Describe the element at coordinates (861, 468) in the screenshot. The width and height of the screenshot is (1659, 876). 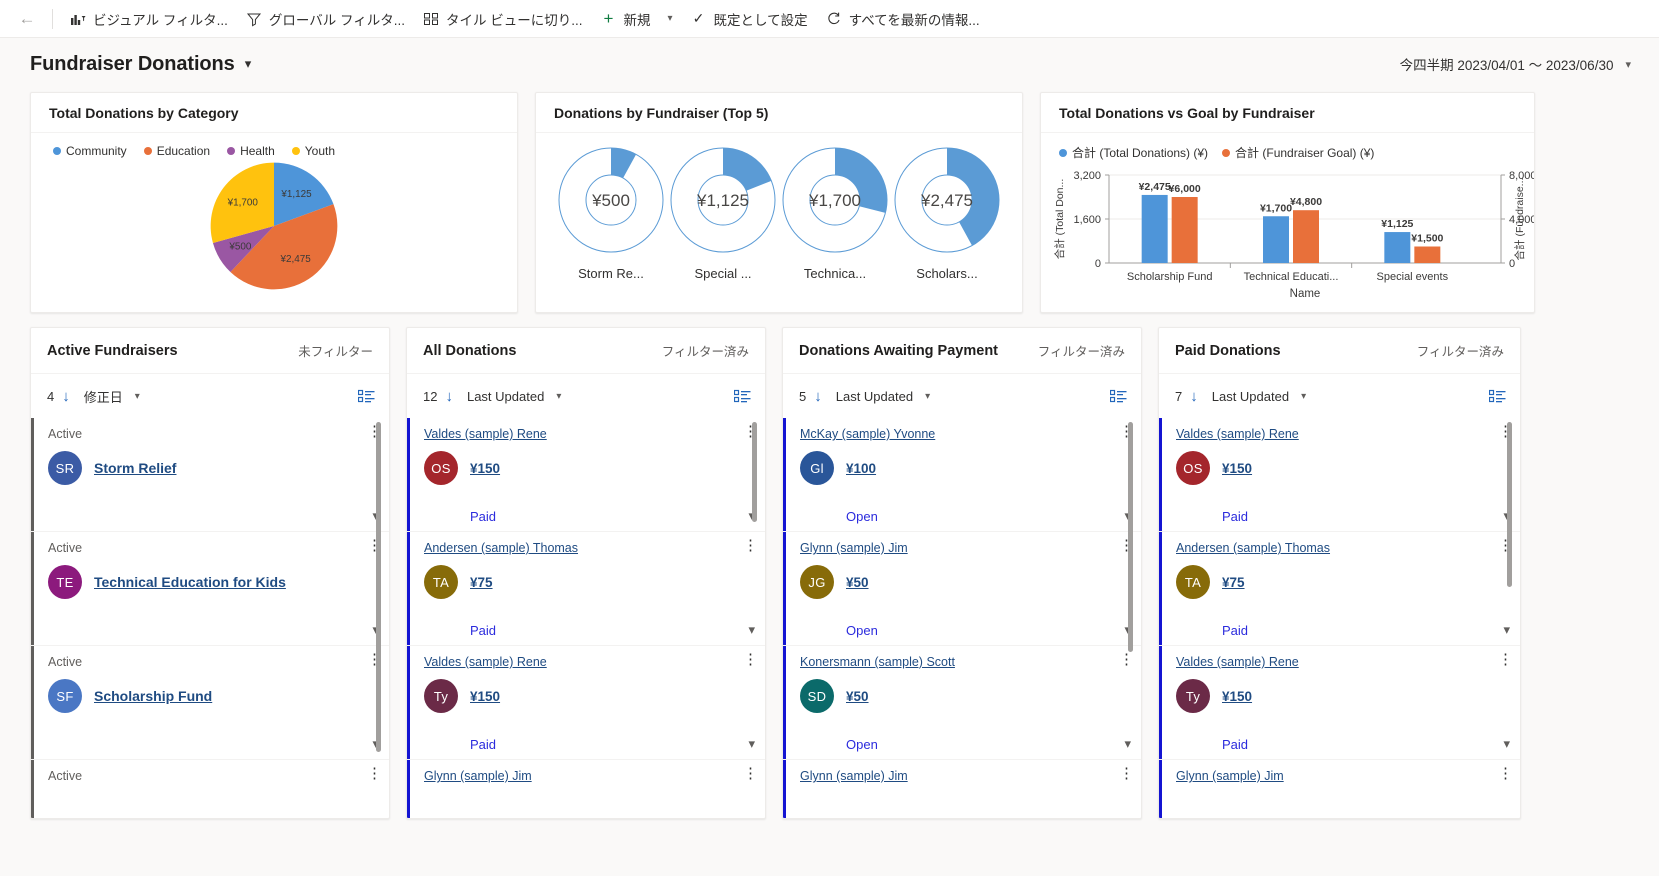
I see `stream-card-amount-link: ¥100` at that location.